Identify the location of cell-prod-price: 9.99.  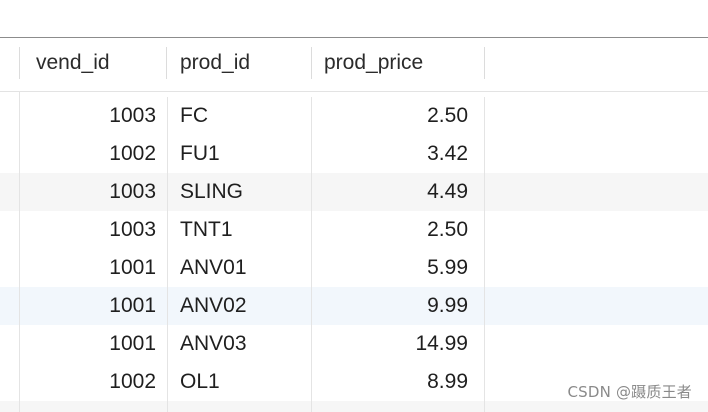
(398, 306).